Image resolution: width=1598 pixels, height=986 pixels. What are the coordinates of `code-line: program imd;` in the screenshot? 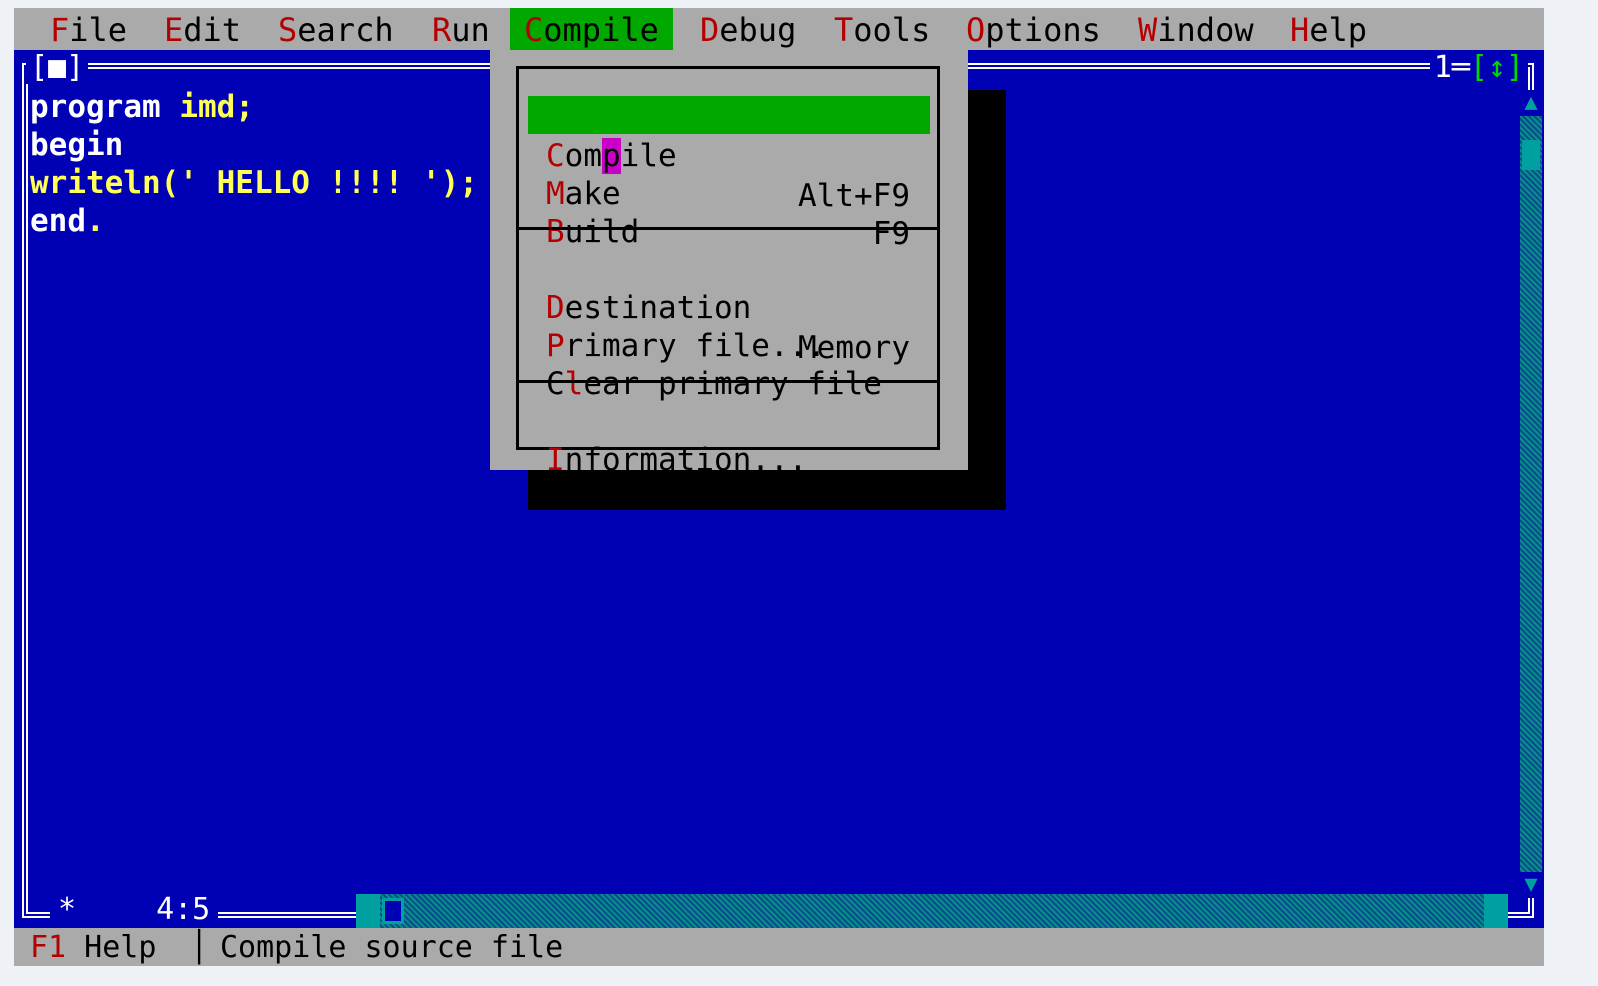 It's located at (142, 107).